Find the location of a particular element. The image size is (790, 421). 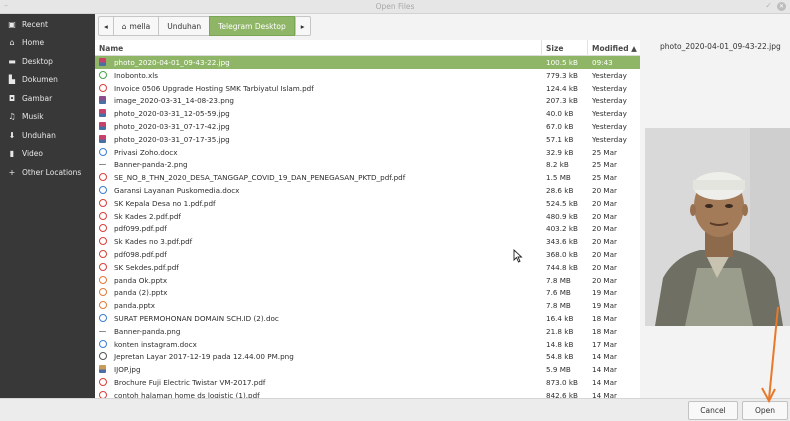

file-name: Privasi Zoho.docx is located at coordinates (146, 152).